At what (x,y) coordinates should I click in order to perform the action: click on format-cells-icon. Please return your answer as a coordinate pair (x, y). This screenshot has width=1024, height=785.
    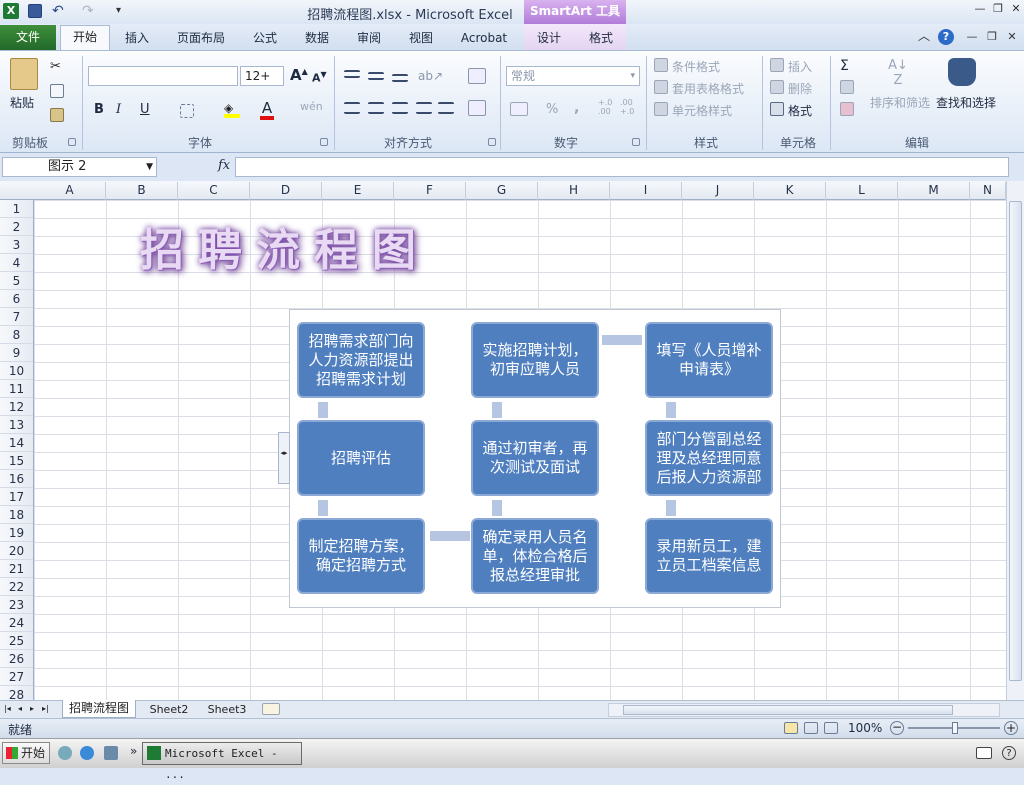
    Looking at the image, I should click on (777, 109).